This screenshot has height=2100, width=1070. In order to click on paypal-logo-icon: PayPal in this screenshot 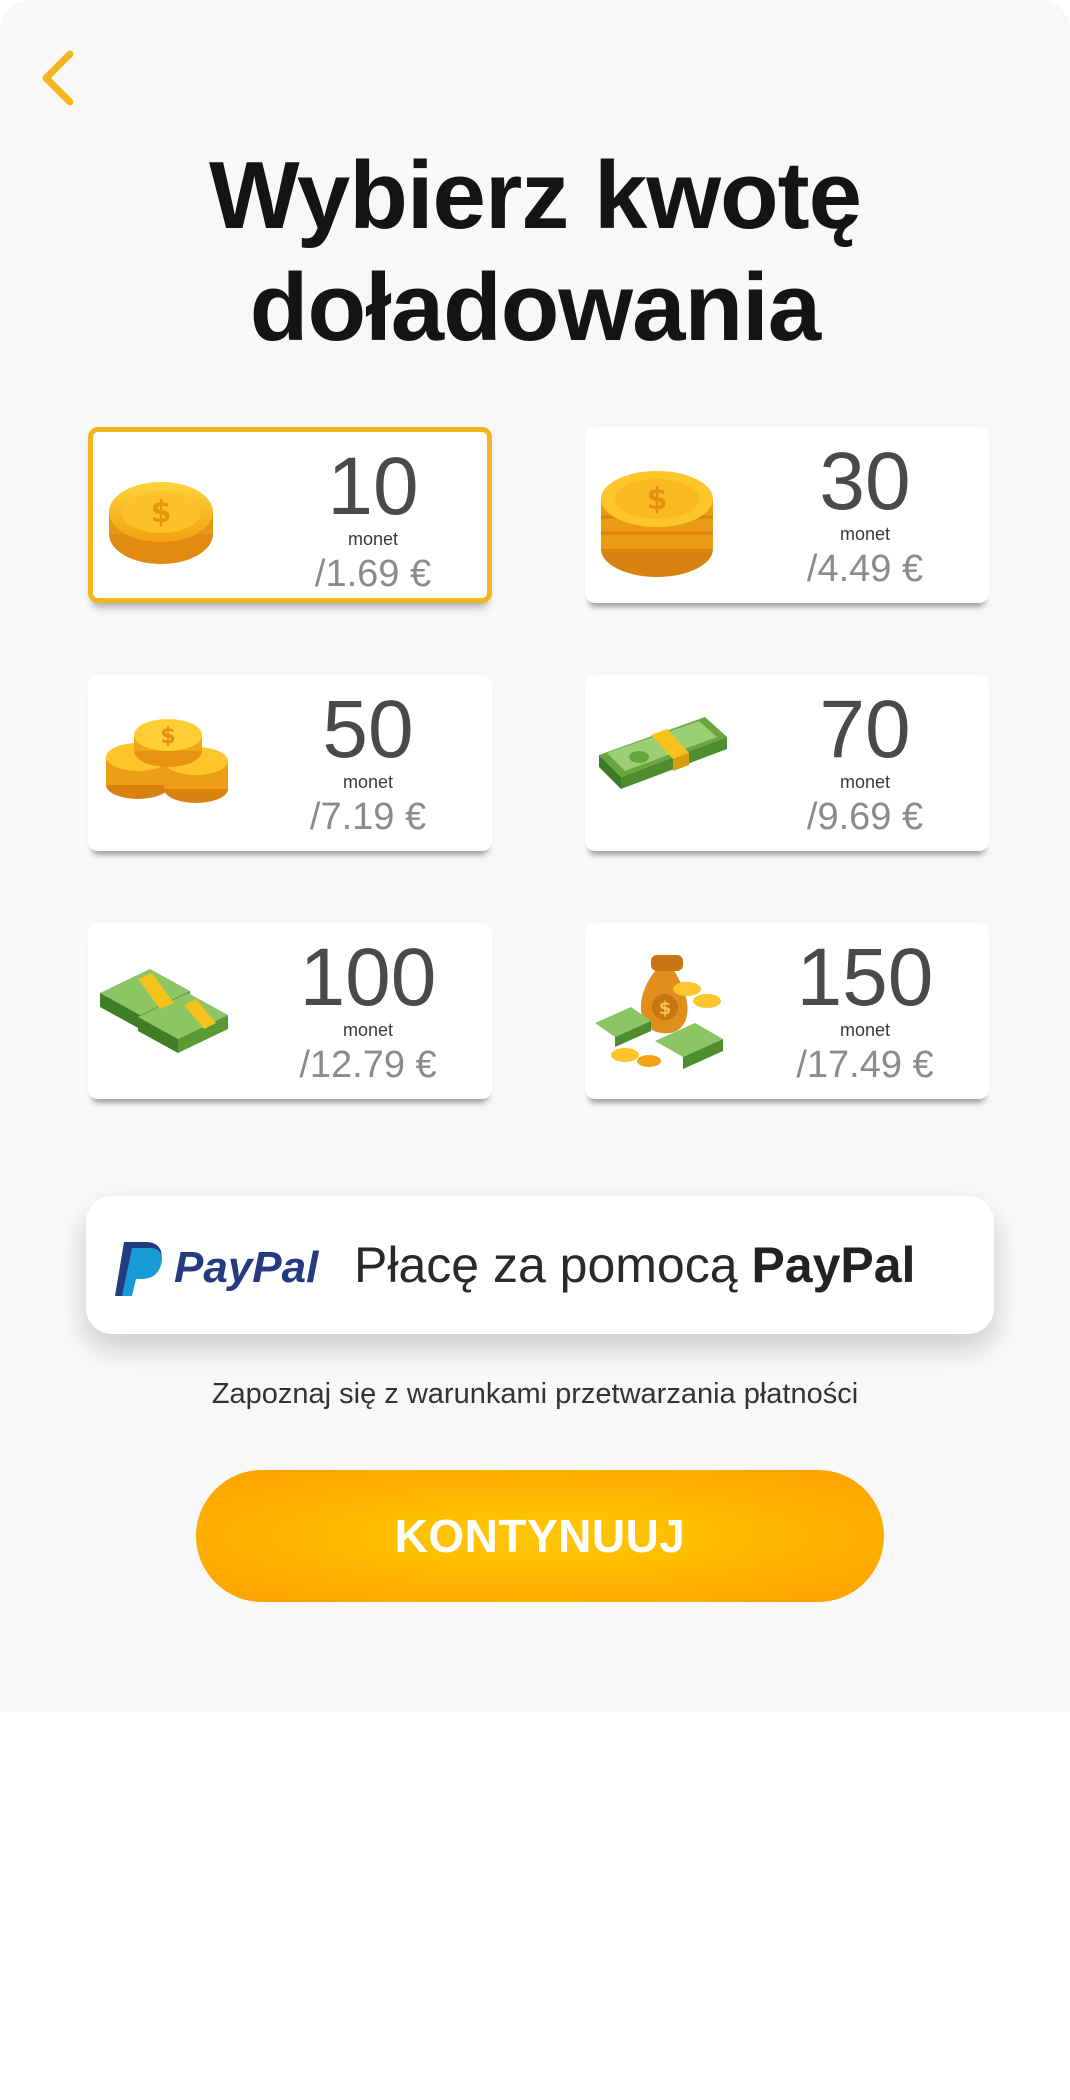, I will do `click(217, 1269)`.